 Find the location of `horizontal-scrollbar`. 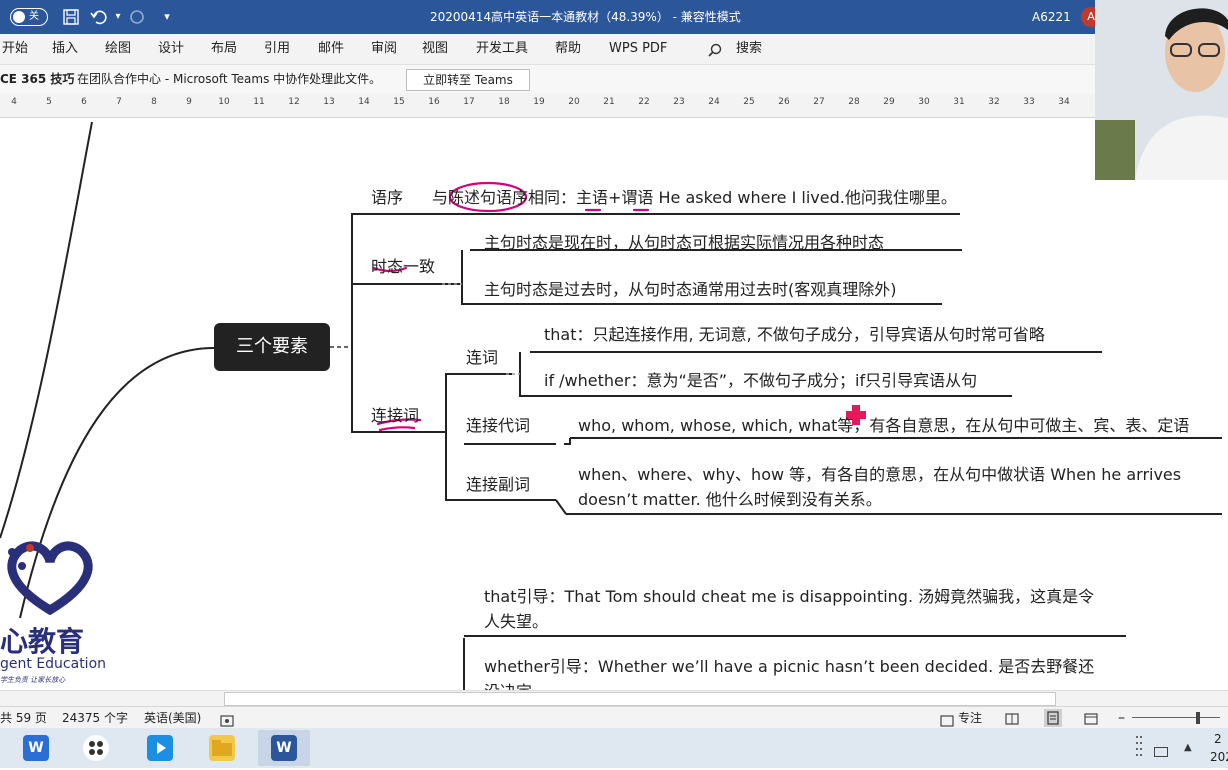

horizontal-scrollbar is located at coordinates (614, 698).